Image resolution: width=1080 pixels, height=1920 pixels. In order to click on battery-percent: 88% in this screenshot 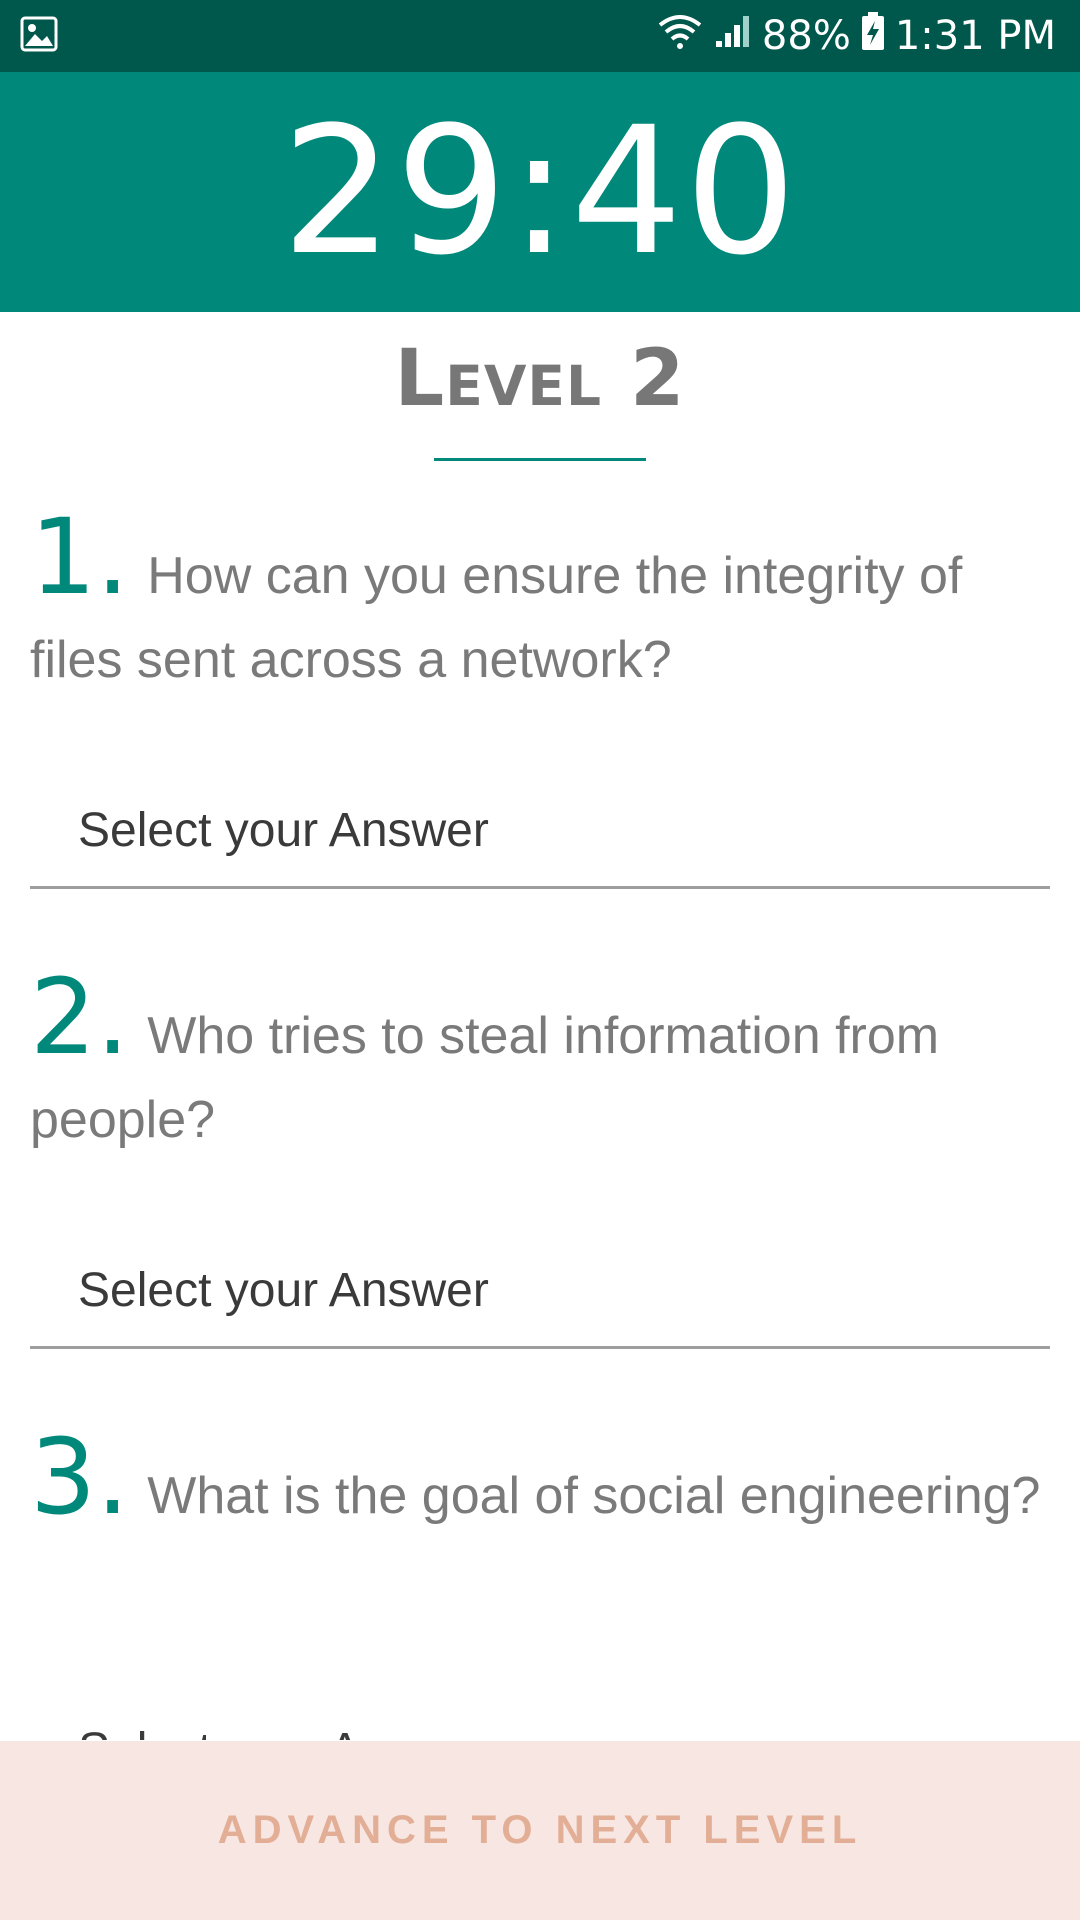, I will do `click(806, 36)`.